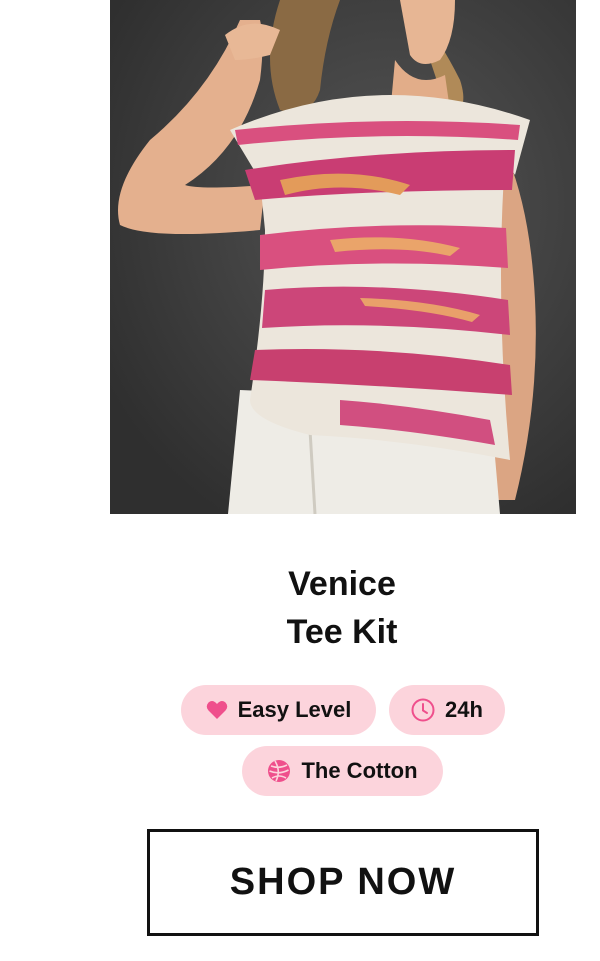  I want to click on time-badge: 24h, so click(447, 710).